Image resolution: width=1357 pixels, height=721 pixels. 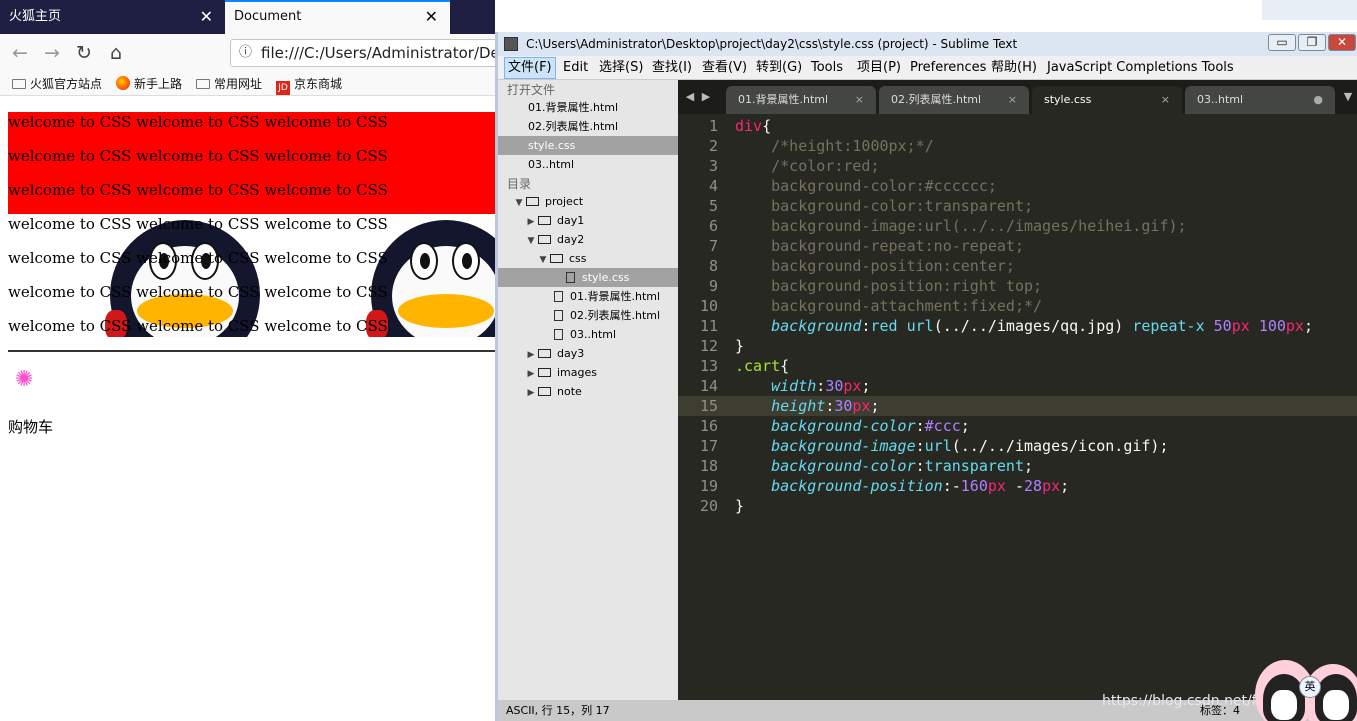 What do you see at coordinates (954, 100) in the screenshot?
I see `tab-list-html: 02.列表属性.html ×` at bounding box center [954, 100].